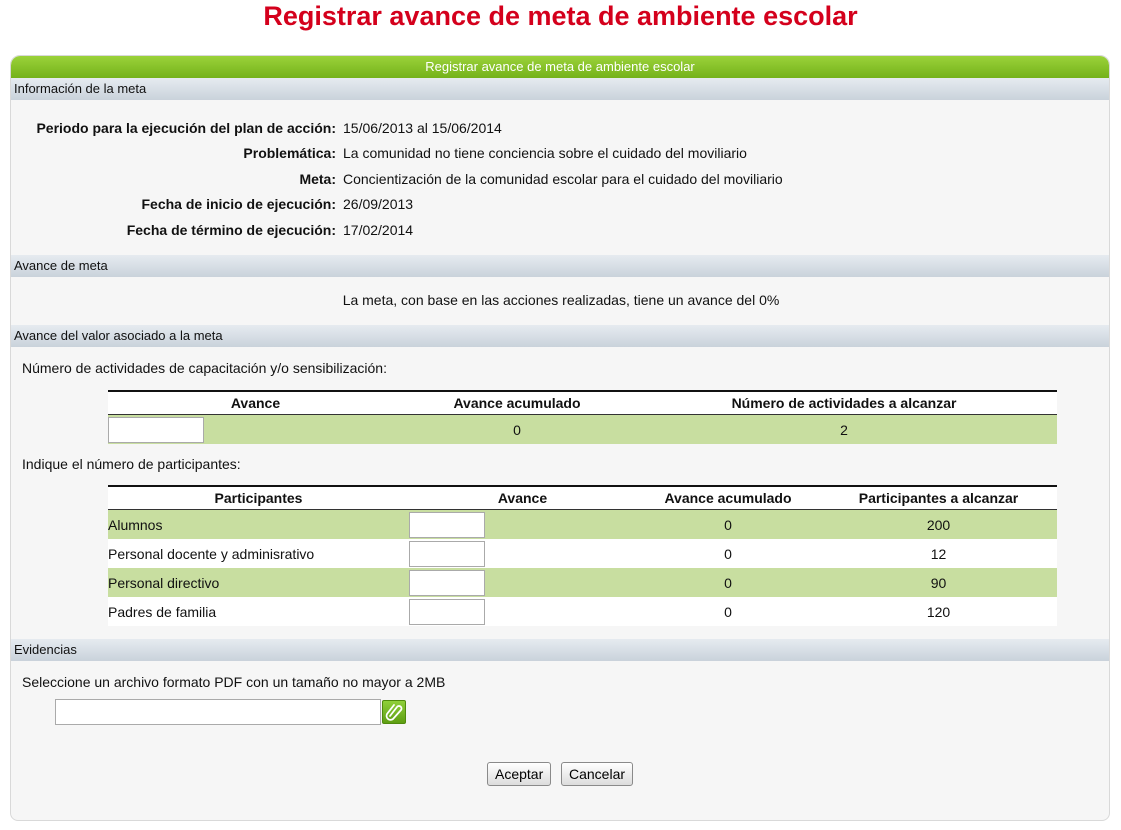 This screenshot has height=830, width=1121. Describe the element at coordinates (517, 403) in the screenshot. I see `activities-header-acumulado: Avance acumulado` at that location.